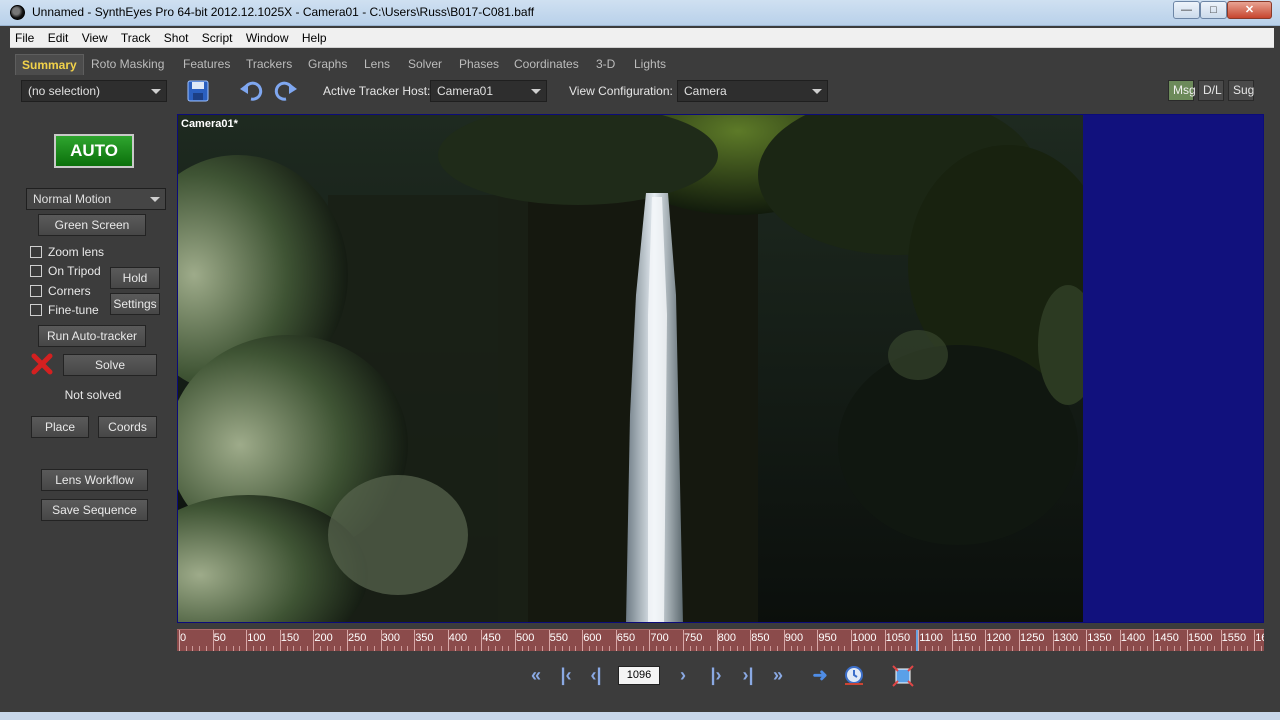 The width and height of the screenshot is (1280, 720). Describe the element at coordinates (1066, 638) in the screenshot. I see `timeline-tick-label: 1300` at that location.